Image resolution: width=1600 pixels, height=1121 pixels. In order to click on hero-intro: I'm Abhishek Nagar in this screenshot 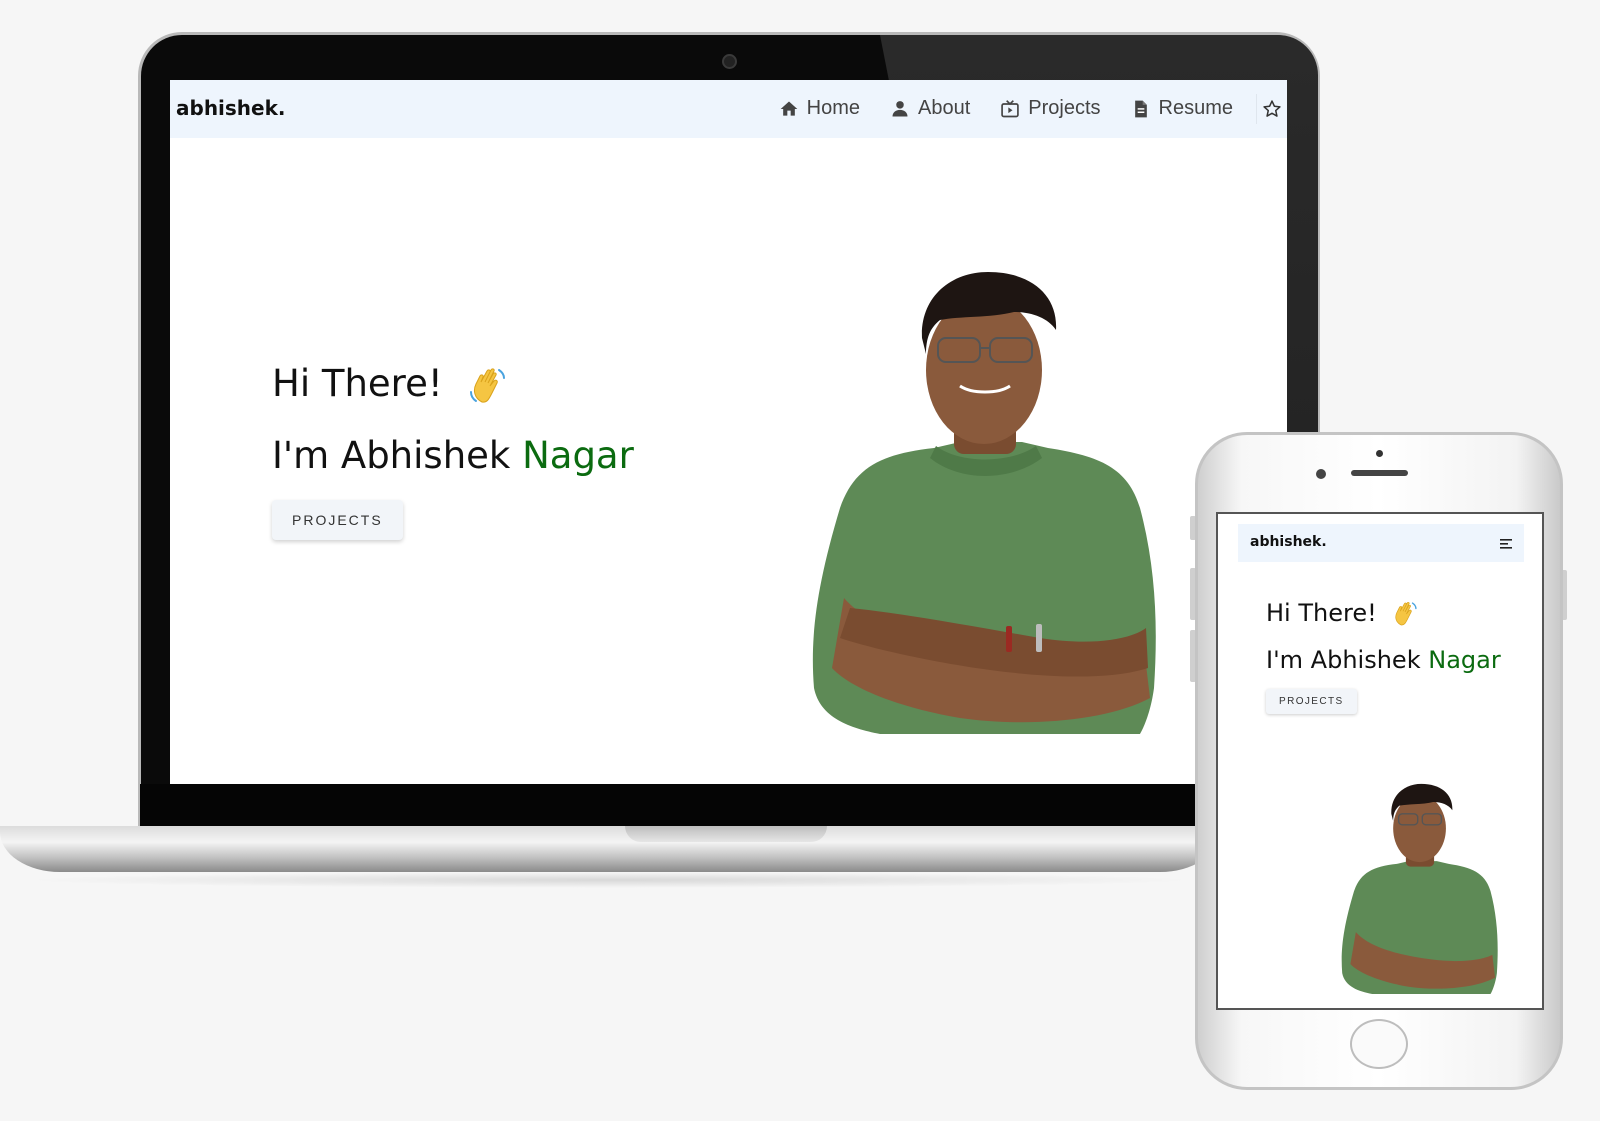, I will do `click(453, 456)`.